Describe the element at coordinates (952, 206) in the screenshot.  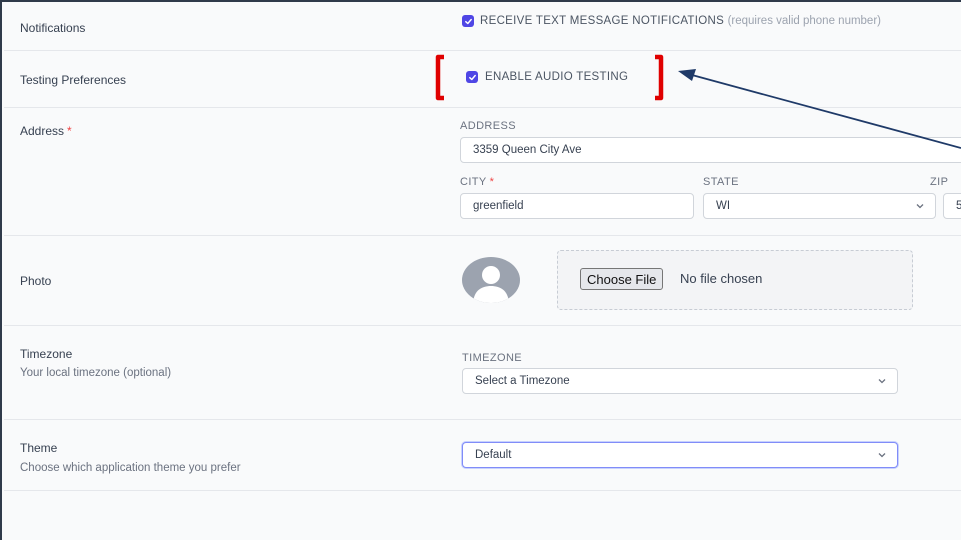
I see `zip-input: 5` at that location.